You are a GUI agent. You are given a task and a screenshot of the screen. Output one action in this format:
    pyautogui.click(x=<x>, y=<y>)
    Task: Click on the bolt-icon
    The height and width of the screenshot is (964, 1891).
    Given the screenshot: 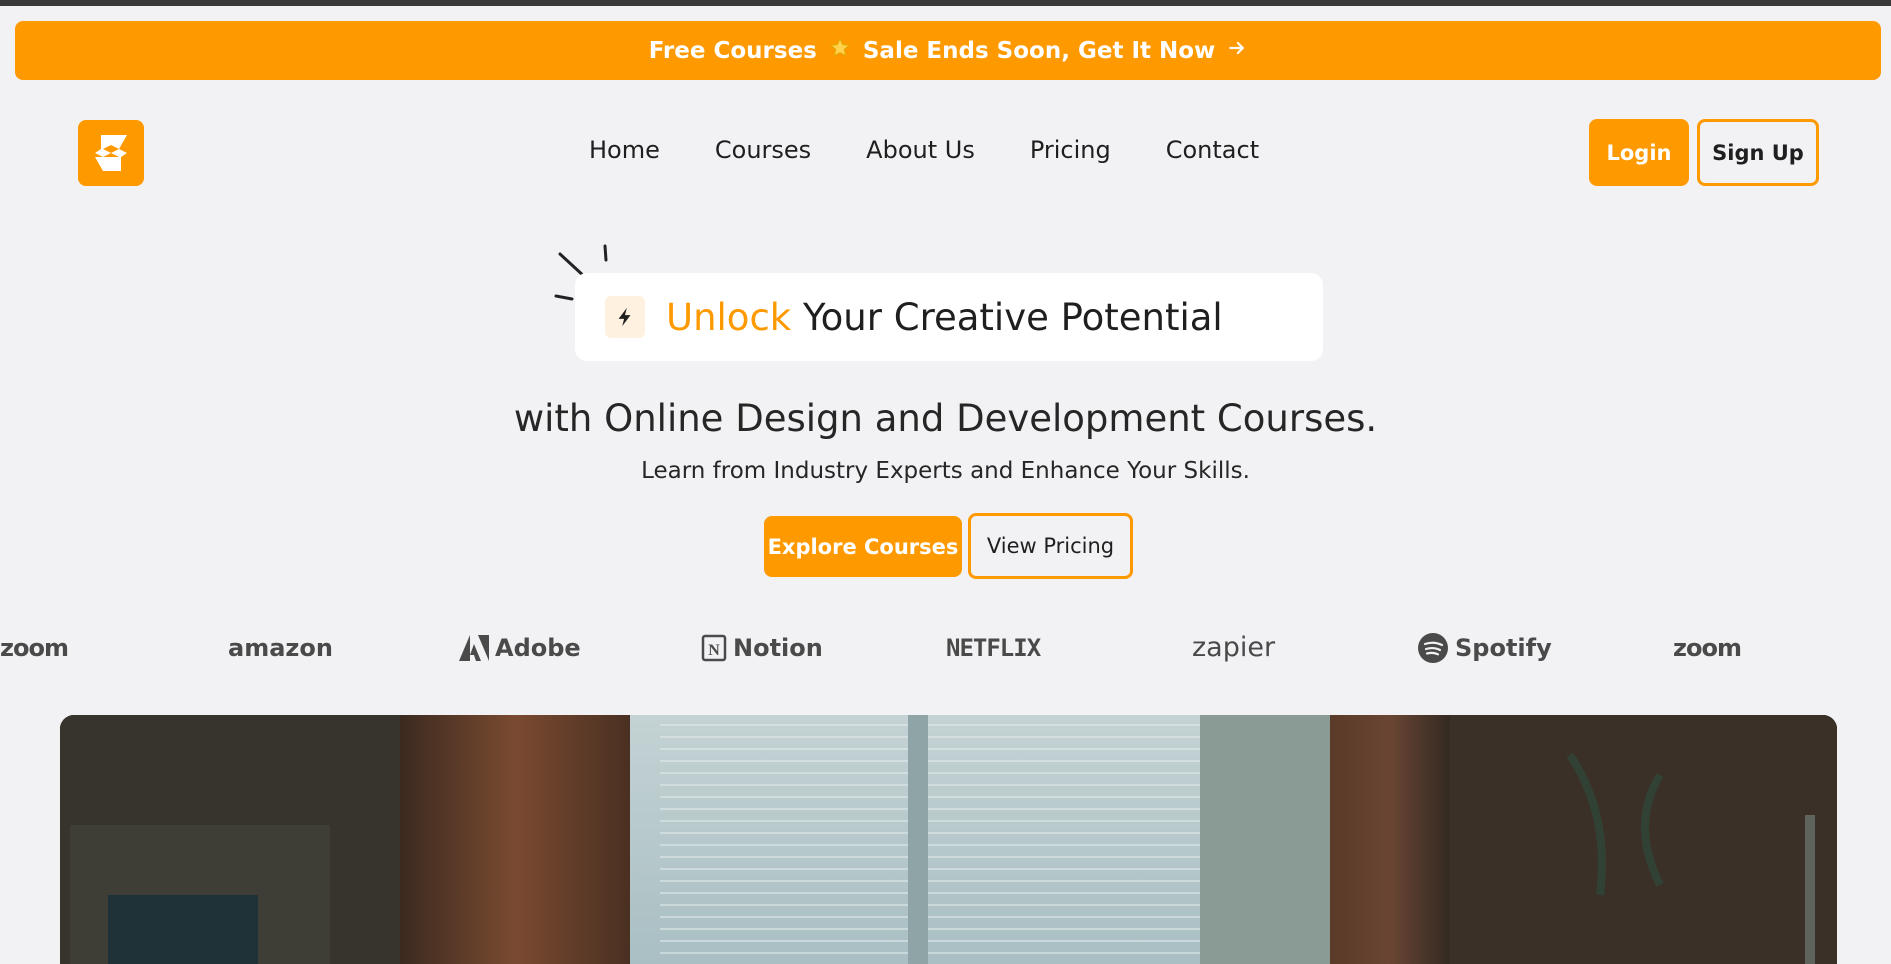 What is the action you would take?
    pyautogui.click(x=625, y=317)
    